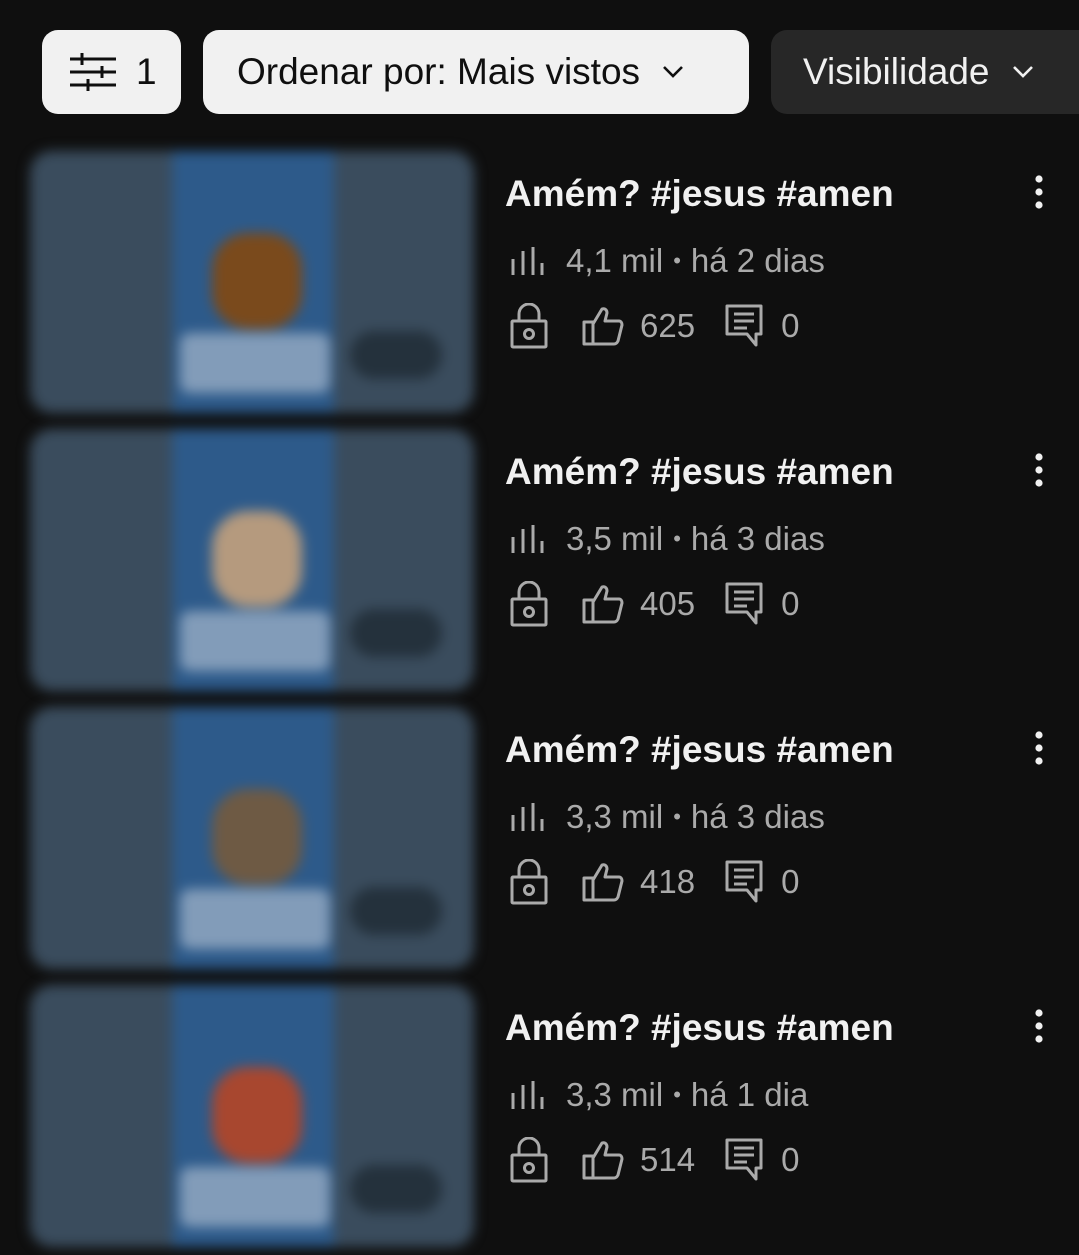 The width and height of the screenshot is (1079, 1255). Describe the element at coordinates (668, 603) in the screenshot. I see `like-count: 405` at that location.